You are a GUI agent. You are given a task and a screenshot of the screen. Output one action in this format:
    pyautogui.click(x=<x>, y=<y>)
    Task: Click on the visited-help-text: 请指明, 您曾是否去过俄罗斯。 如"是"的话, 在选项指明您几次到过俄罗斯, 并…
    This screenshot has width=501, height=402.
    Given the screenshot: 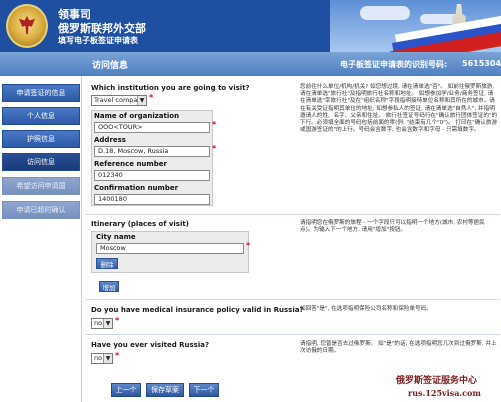 What is the action you would take?
    pyautogui.click(x=398, y=348)
    